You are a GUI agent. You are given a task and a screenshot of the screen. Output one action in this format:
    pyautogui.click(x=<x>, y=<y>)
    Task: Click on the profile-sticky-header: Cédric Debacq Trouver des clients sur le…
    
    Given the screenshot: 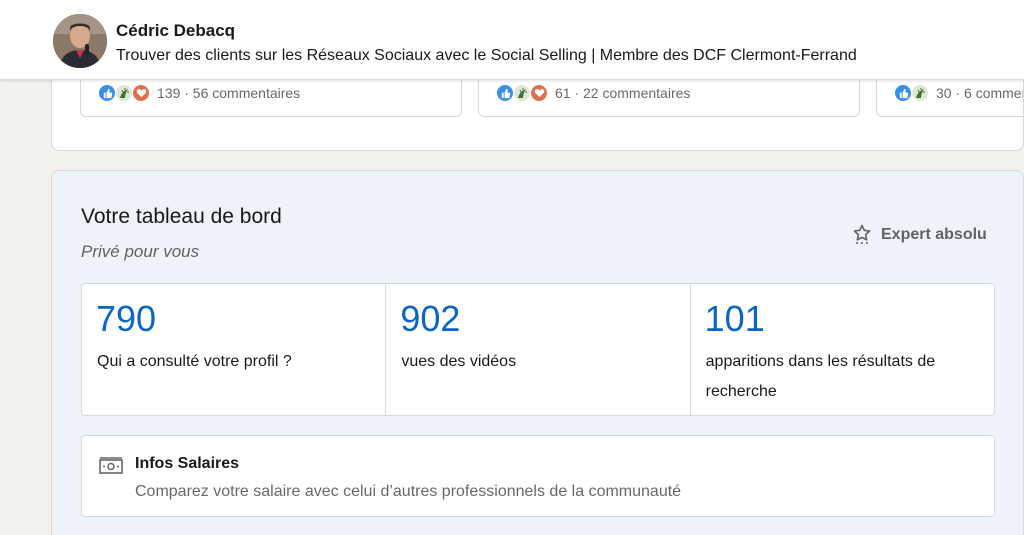 What is the action you would take?
    pyautogui.click(x=512, y=40)
    